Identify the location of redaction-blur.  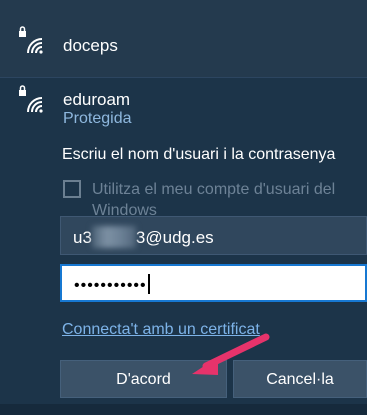
(113, 237).